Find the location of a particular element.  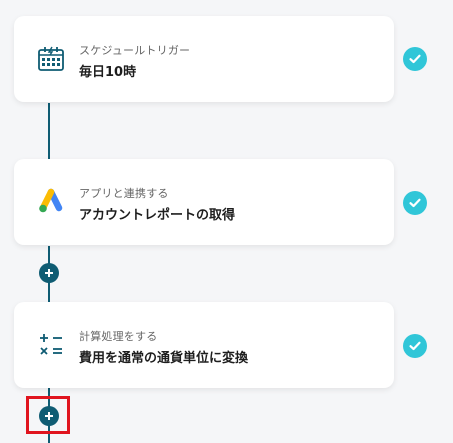

step-title: 毎日10時 is located at coordinates (108, 72).